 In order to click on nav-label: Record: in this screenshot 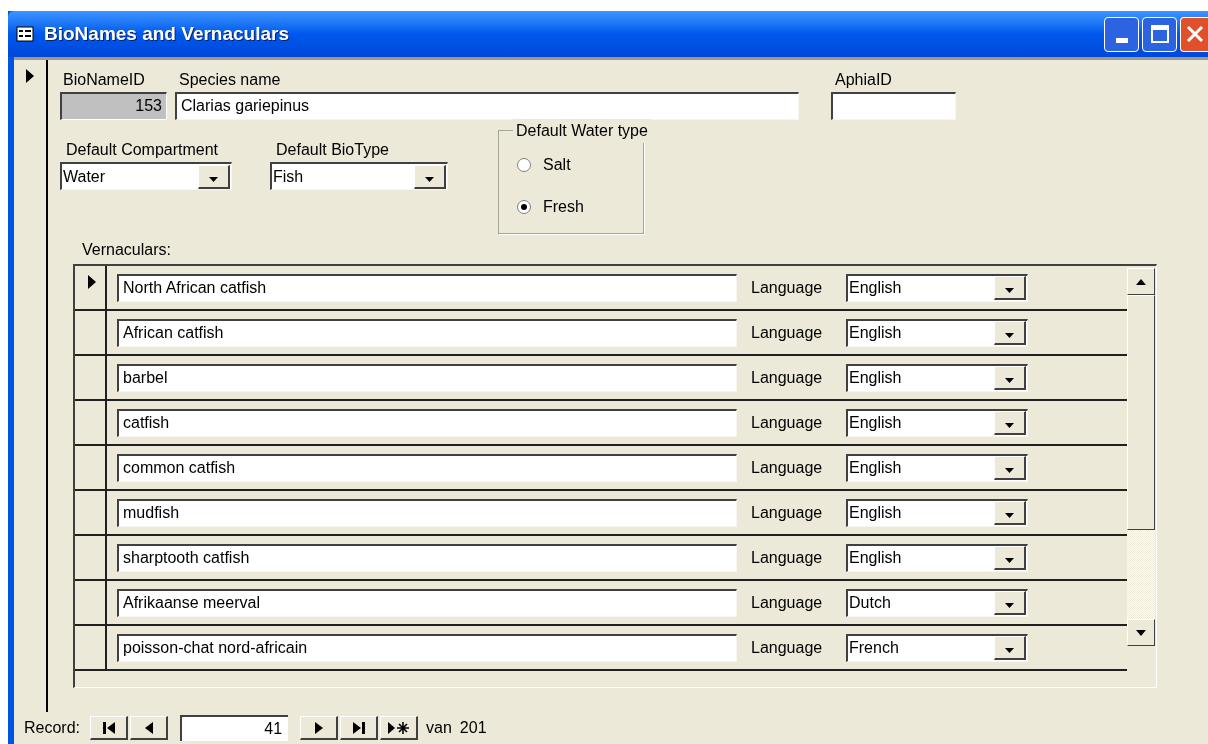, I will do `click(52, 728)`.